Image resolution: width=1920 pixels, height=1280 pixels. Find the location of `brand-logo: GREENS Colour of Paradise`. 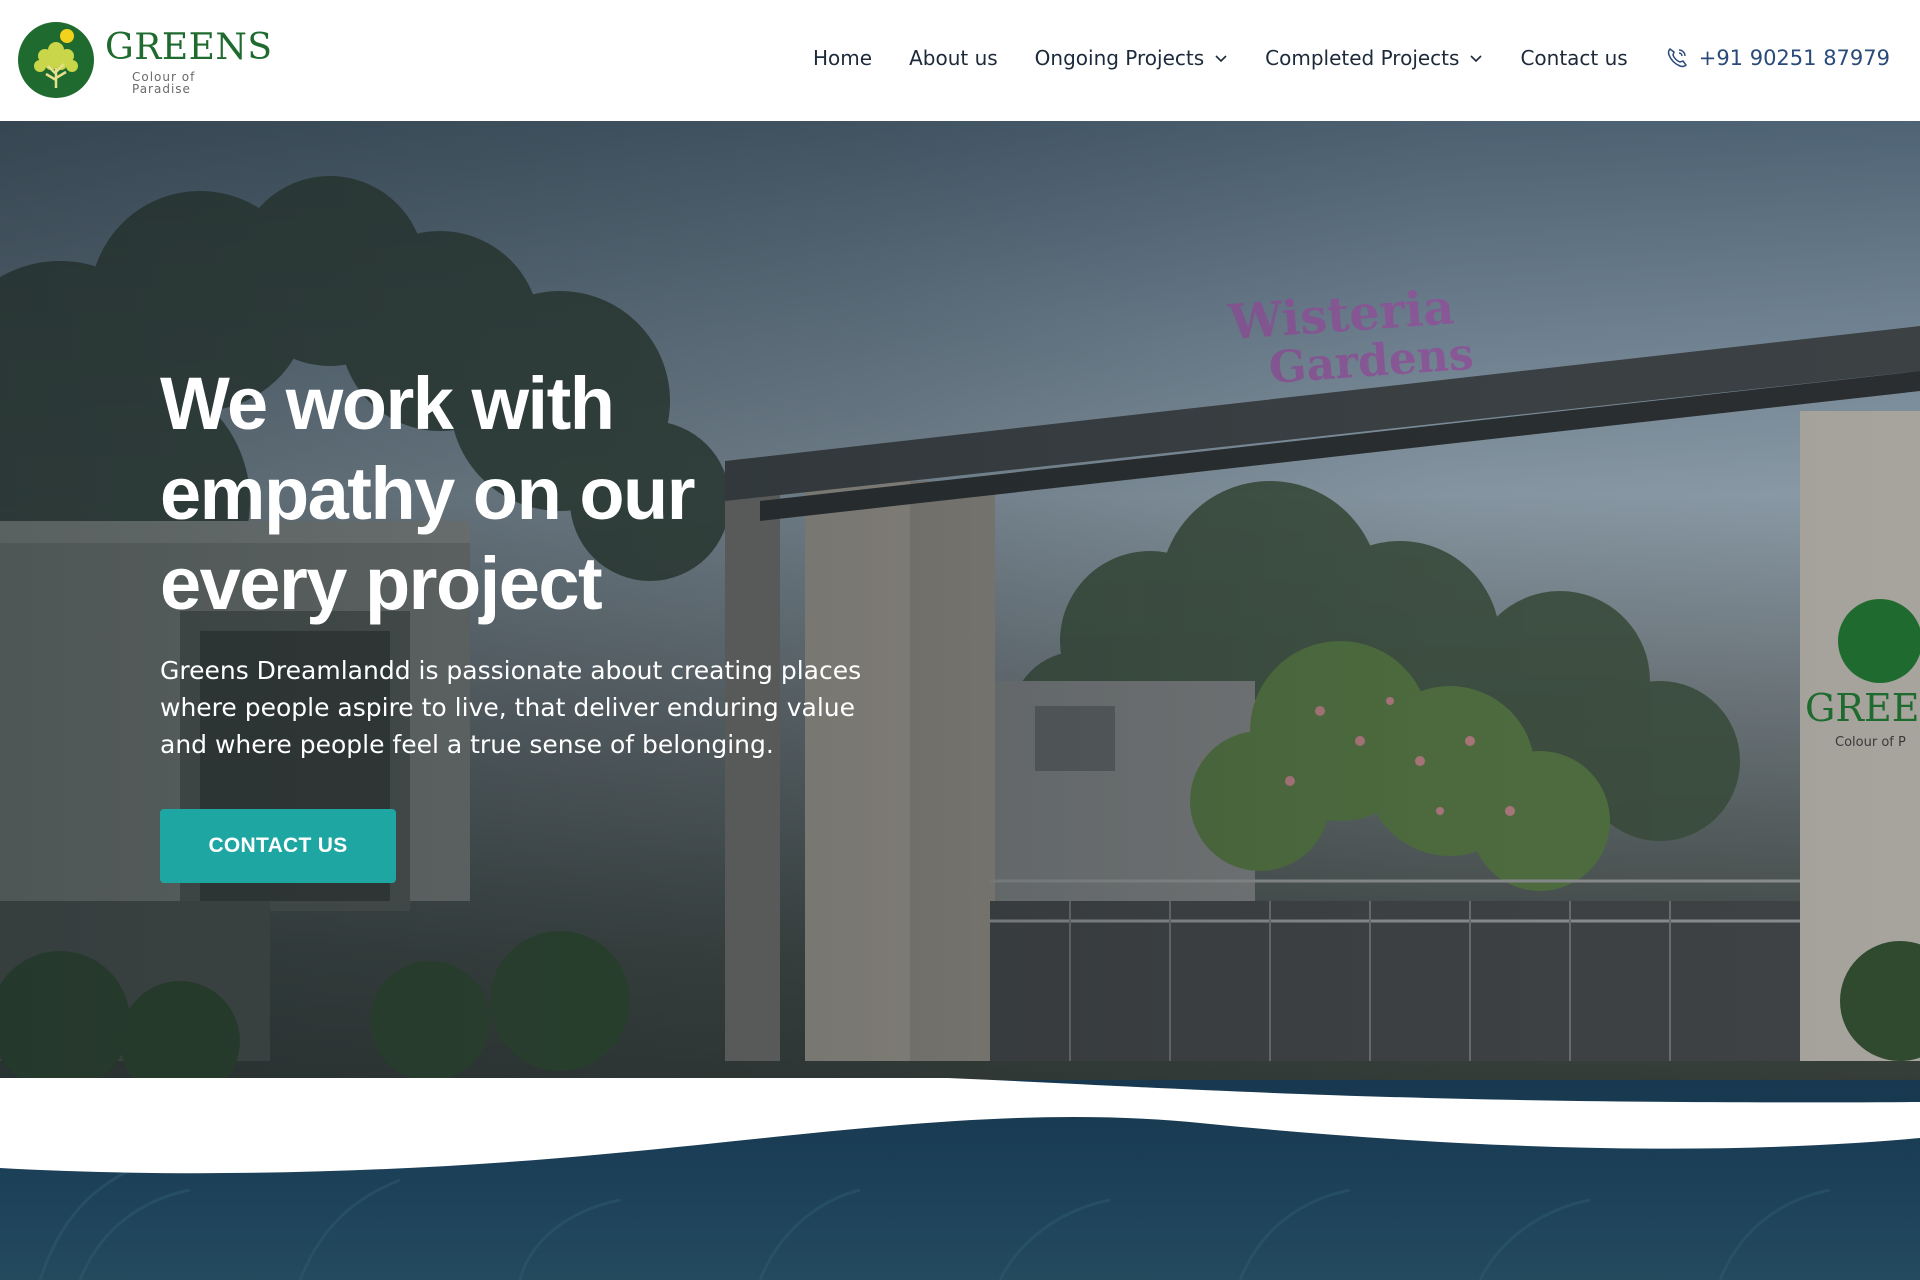

brand-logo: GREENS Colour of Paradise is located at coordinates (145, 61).